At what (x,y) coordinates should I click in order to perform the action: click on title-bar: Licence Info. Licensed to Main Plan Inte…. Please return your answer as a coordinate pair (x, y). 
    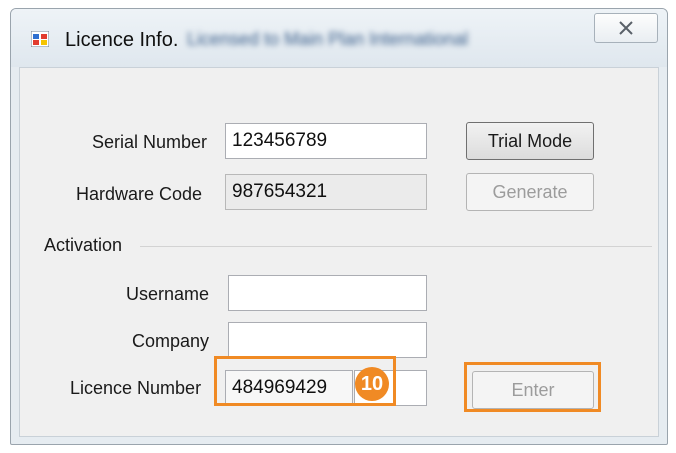
    Looking at the image, I should click on (339, 38).